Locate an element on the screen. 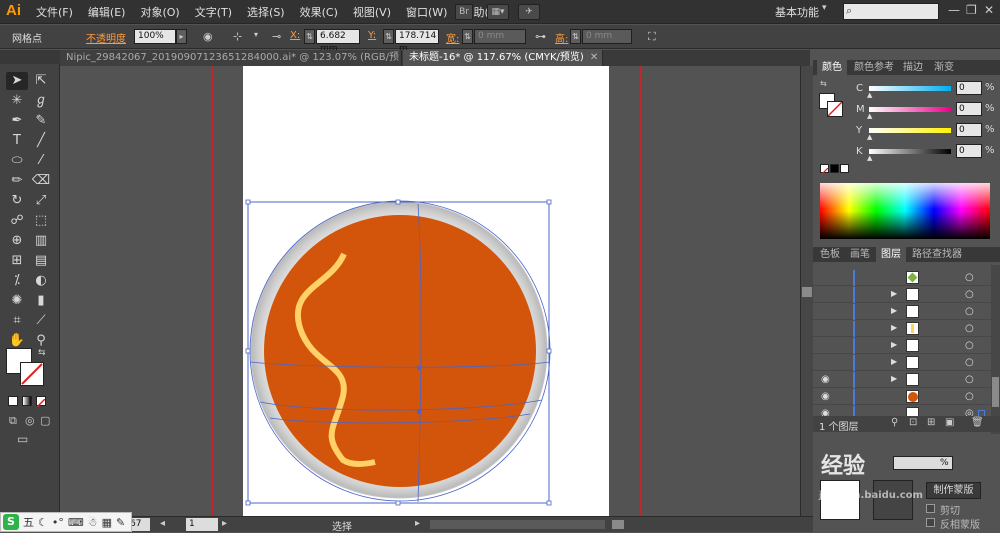 The height and width of the screenshot is (533, 1000). trash-icon: 🗑 is located at coordinates (977, 422).